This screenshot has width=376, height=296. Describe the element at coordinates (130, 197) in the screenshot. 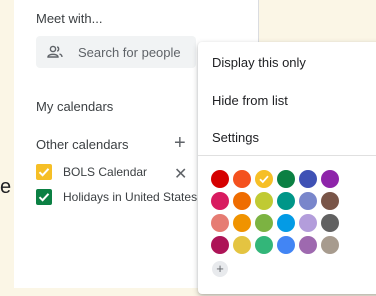

I see `calendar-label: Holidays in United States` at that location.